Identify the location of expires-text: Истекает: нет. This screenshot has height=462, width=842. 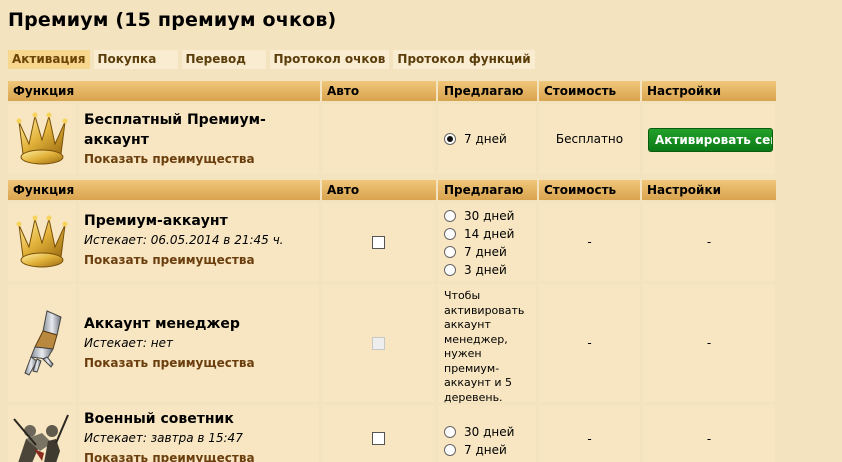
(128, 343).